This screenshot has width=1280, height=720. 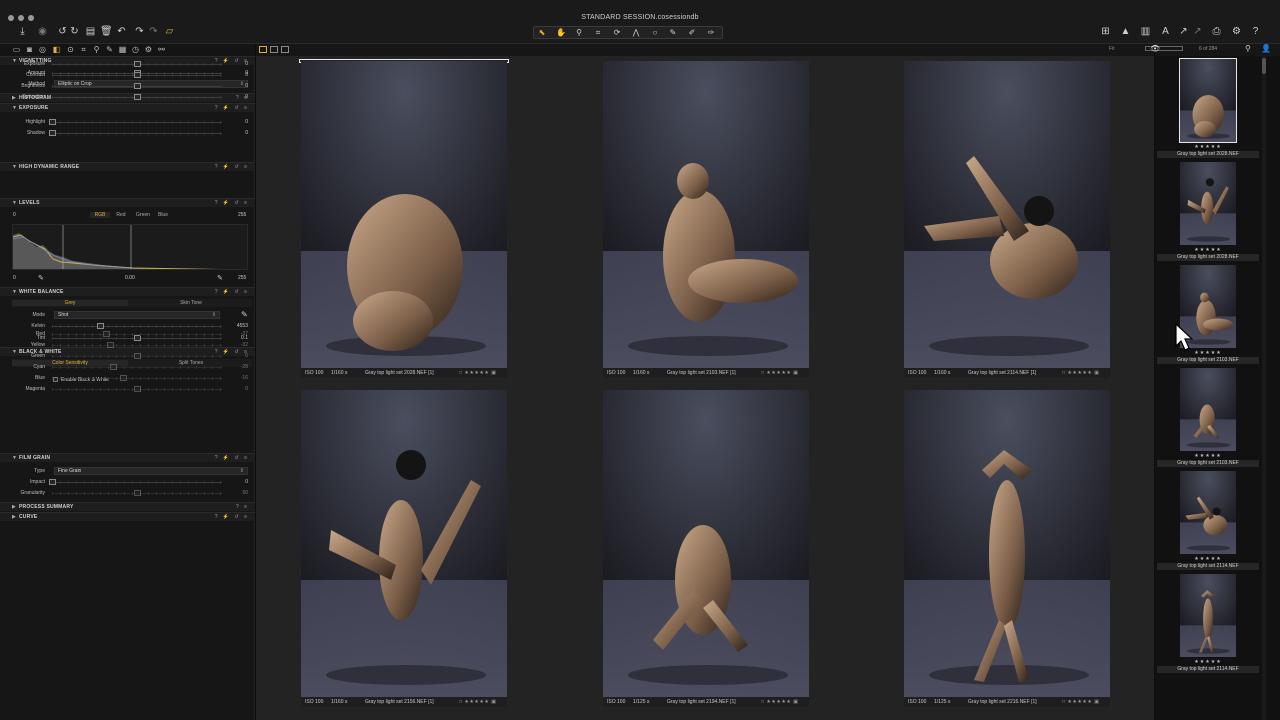 What do you see at coordinates (74, 31) in the screenshot?
I see `rotate-right-icon: ↻` at bounding box center [74, 31].